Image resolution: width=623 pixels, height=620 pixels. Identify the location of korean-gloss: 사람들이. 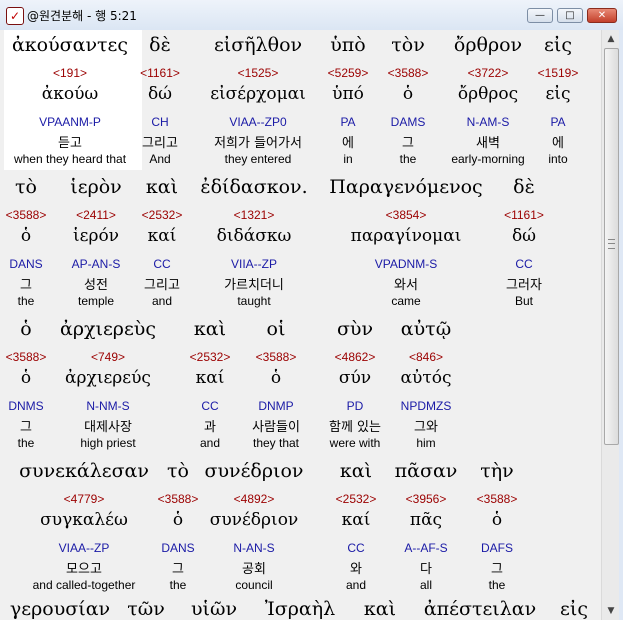
(276, 427).